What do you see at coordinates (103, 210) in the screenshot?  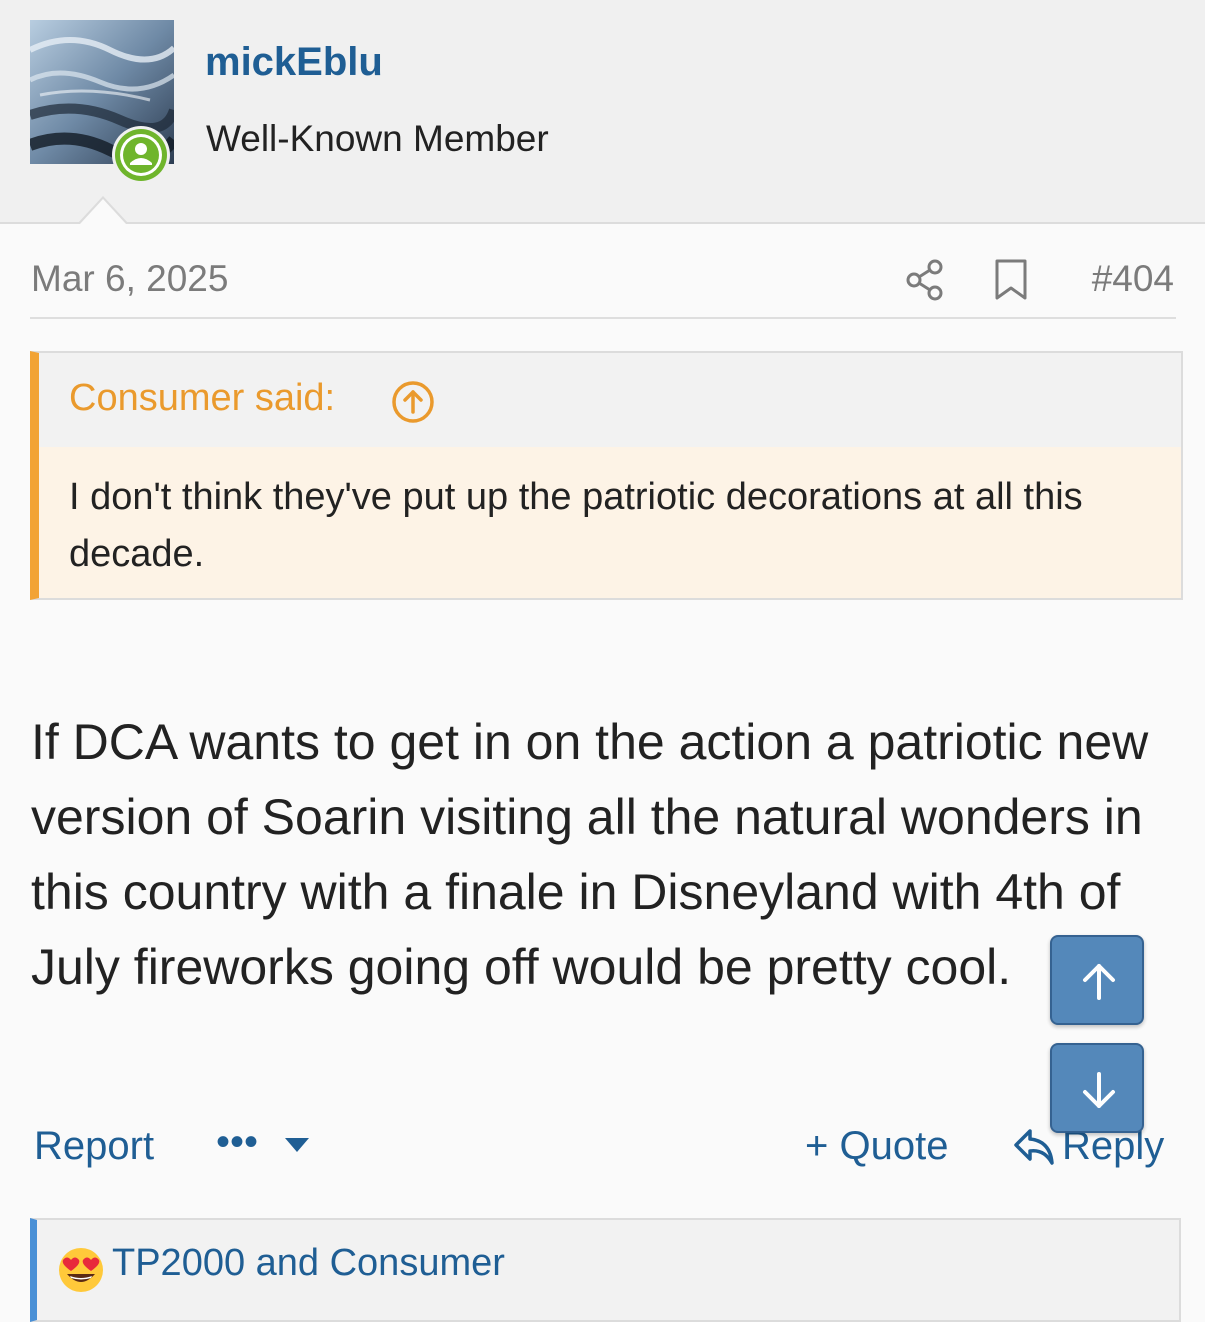 I see `header-pointer` at bounding box center [103, 210].